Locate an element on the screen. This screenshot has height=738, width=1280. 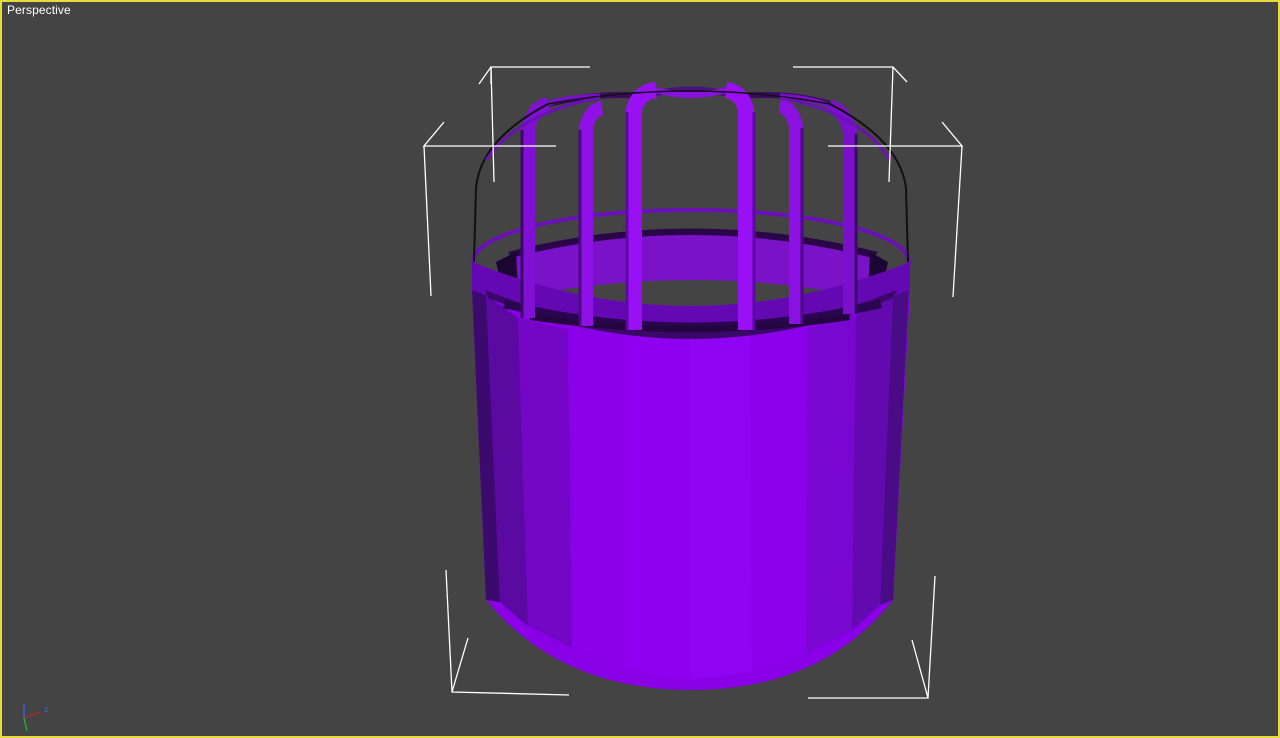
axis-gizmo: z is located at coordinates (35, 718).